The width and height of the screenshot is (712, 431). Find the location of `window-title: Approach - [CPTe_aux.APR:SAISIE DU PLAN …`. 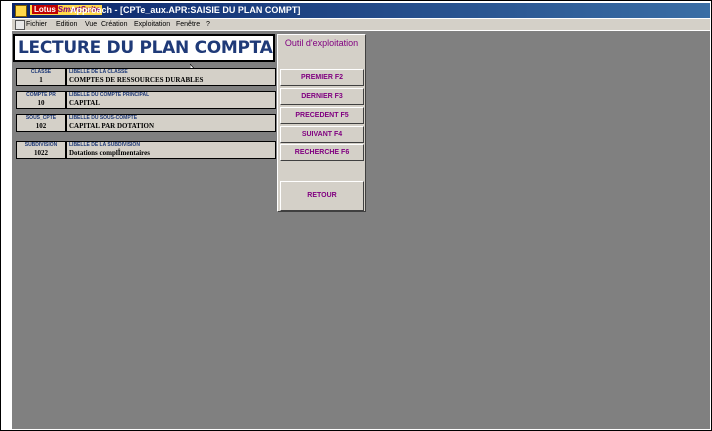

window-title: Approach - [CPTe_aux.APR:SAISIE DU PLAN … is located at coordinates (185, 10).